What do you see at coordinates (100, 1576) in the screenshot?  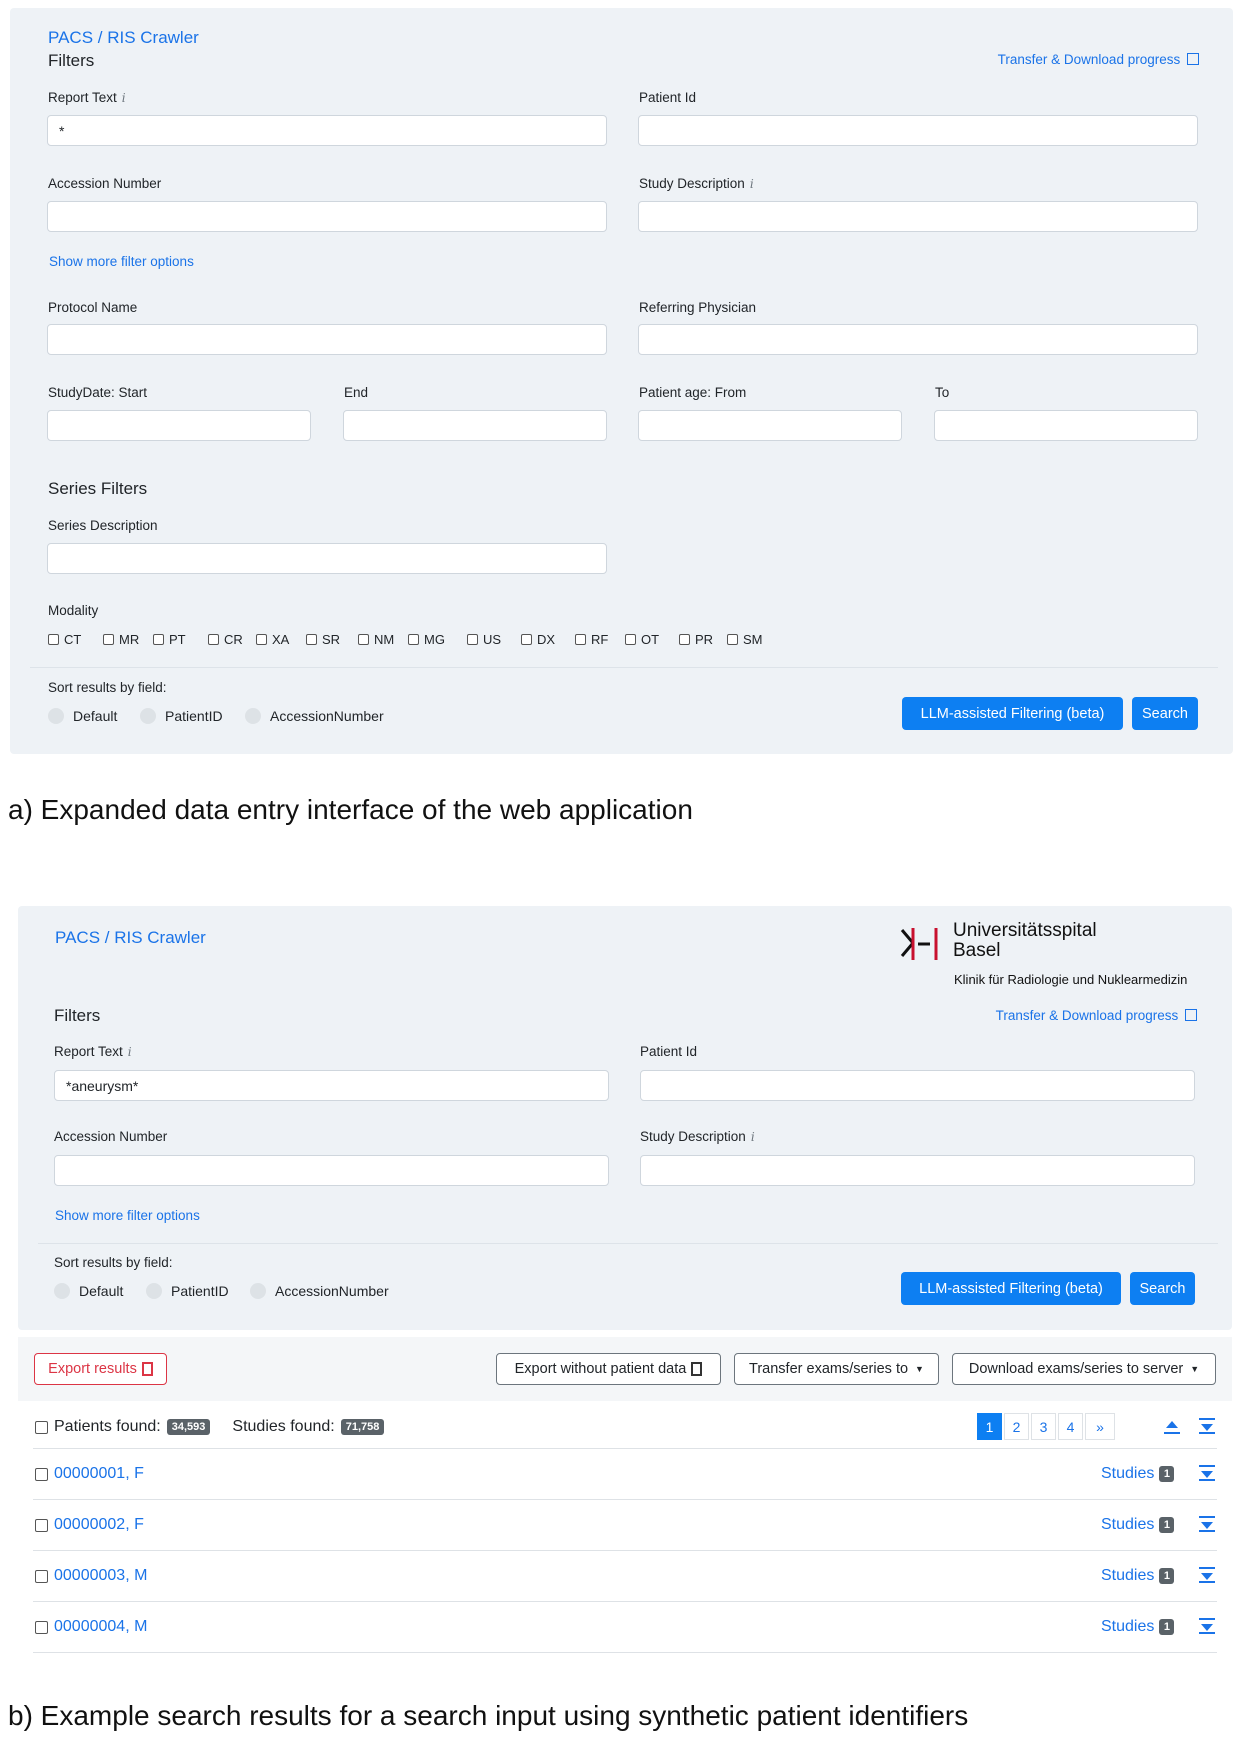 I see `patient-link: 00000003, M` at bounding box center [100, 1576].